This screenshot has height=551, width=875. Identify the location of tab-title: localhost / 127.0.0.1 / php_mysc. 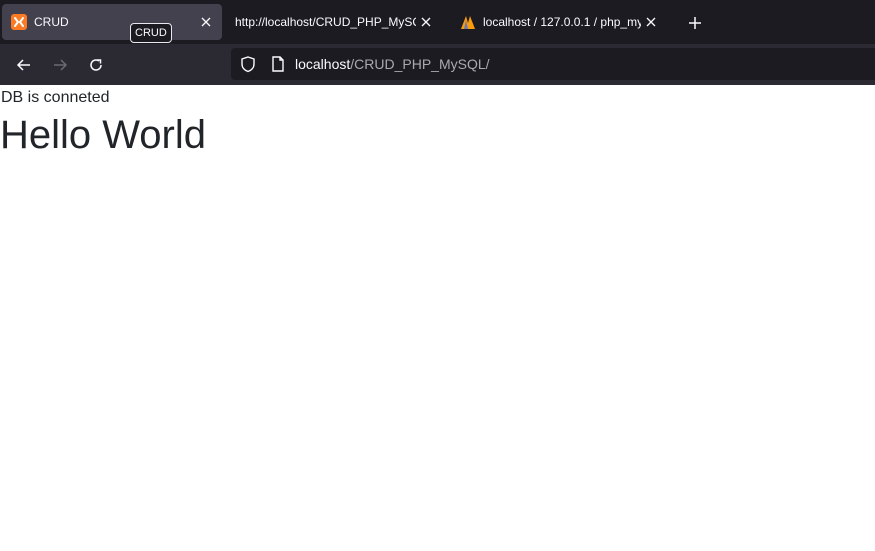
(562, 22).